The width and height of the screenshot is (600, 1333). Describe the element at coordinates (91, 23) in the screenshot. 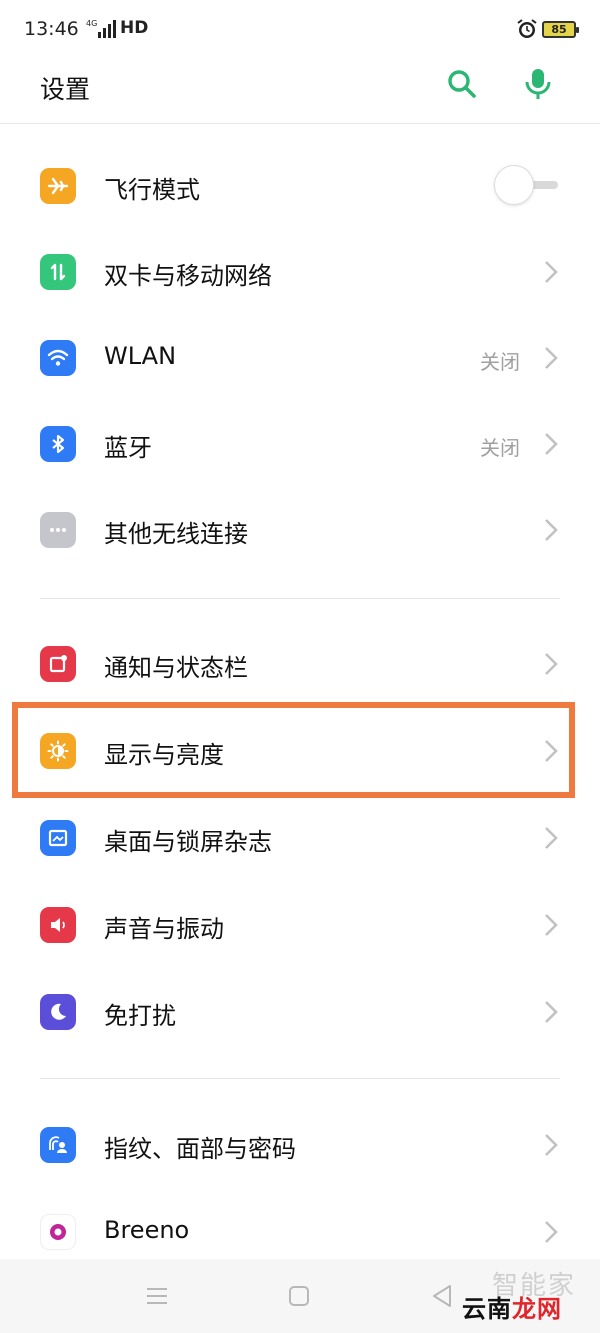

I see `network-type: 4G` at that location.